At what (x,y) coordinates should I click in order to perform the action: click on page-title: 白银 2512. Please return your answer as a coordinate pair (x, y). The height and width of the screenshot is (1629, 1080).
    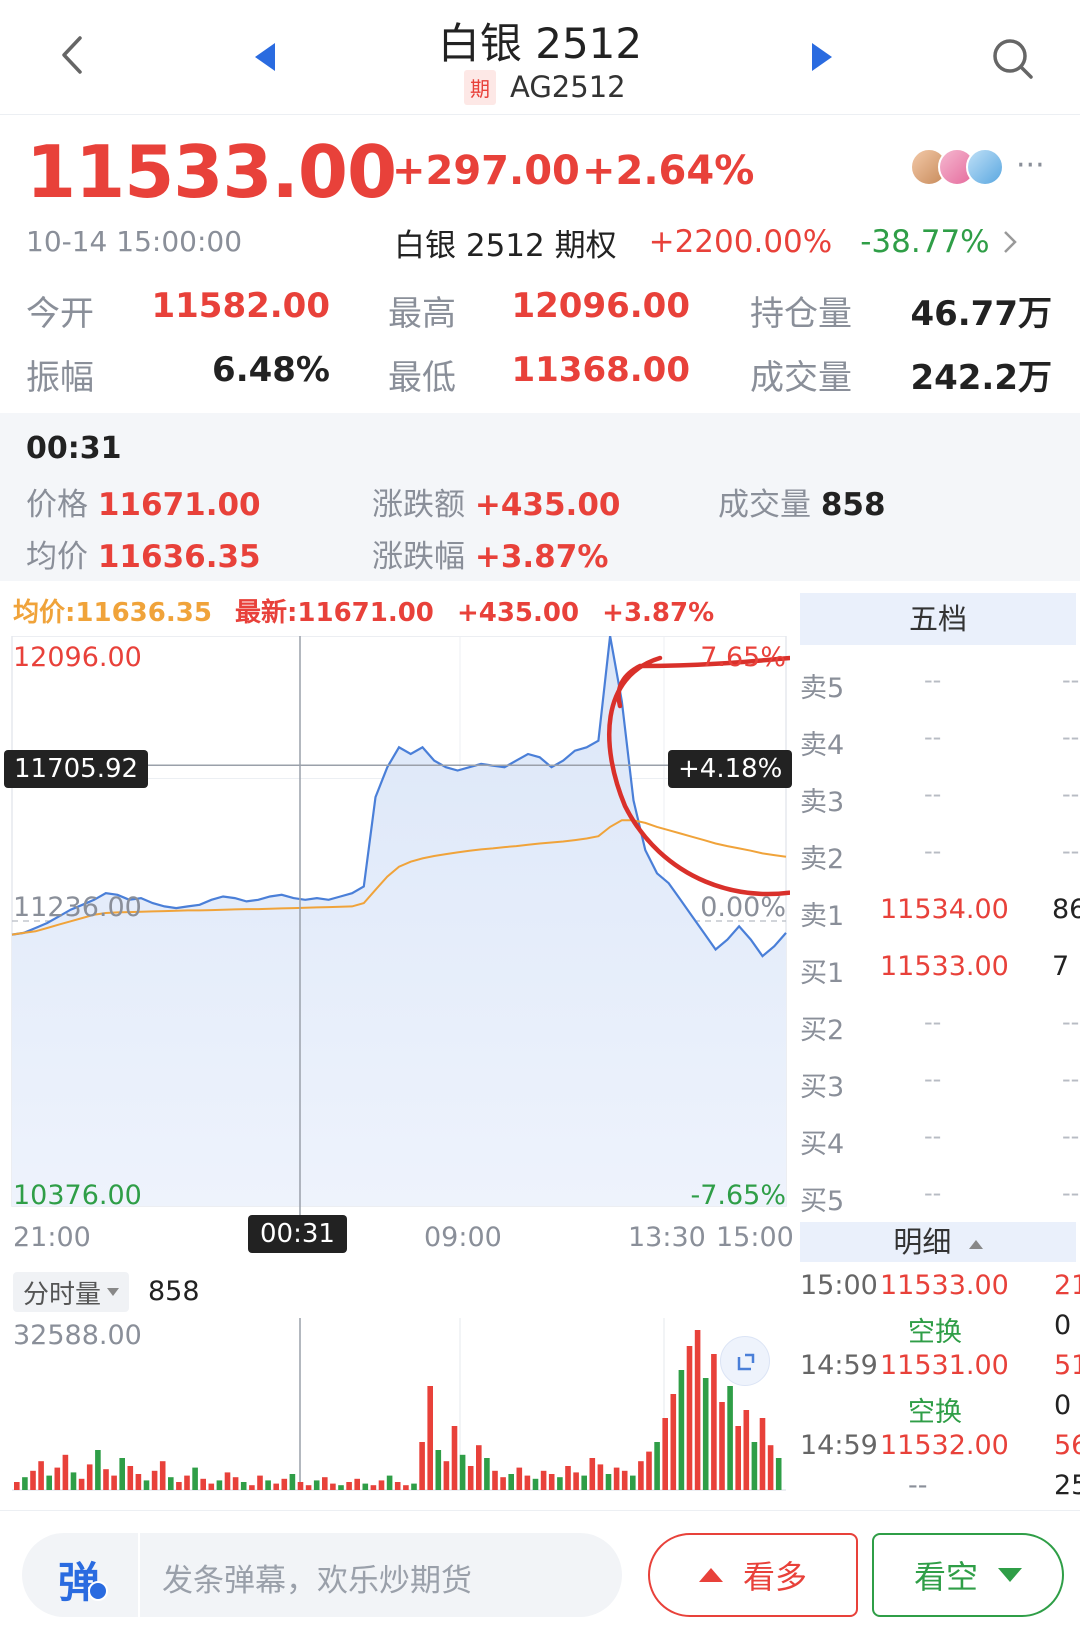
    Looking at the image, I should click on (540, 43).